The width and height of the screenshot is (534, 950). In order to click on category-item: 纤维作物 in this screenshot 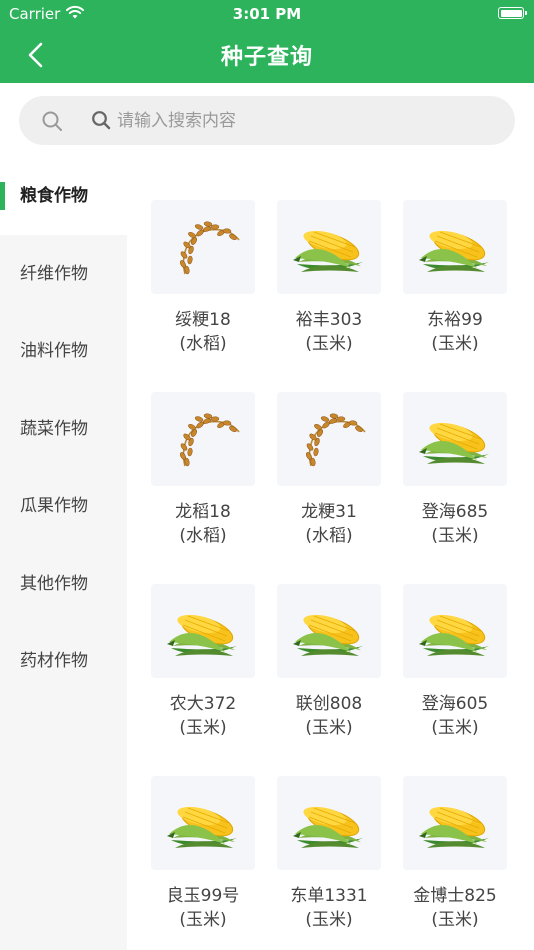, I will do `click(63, 274)`.